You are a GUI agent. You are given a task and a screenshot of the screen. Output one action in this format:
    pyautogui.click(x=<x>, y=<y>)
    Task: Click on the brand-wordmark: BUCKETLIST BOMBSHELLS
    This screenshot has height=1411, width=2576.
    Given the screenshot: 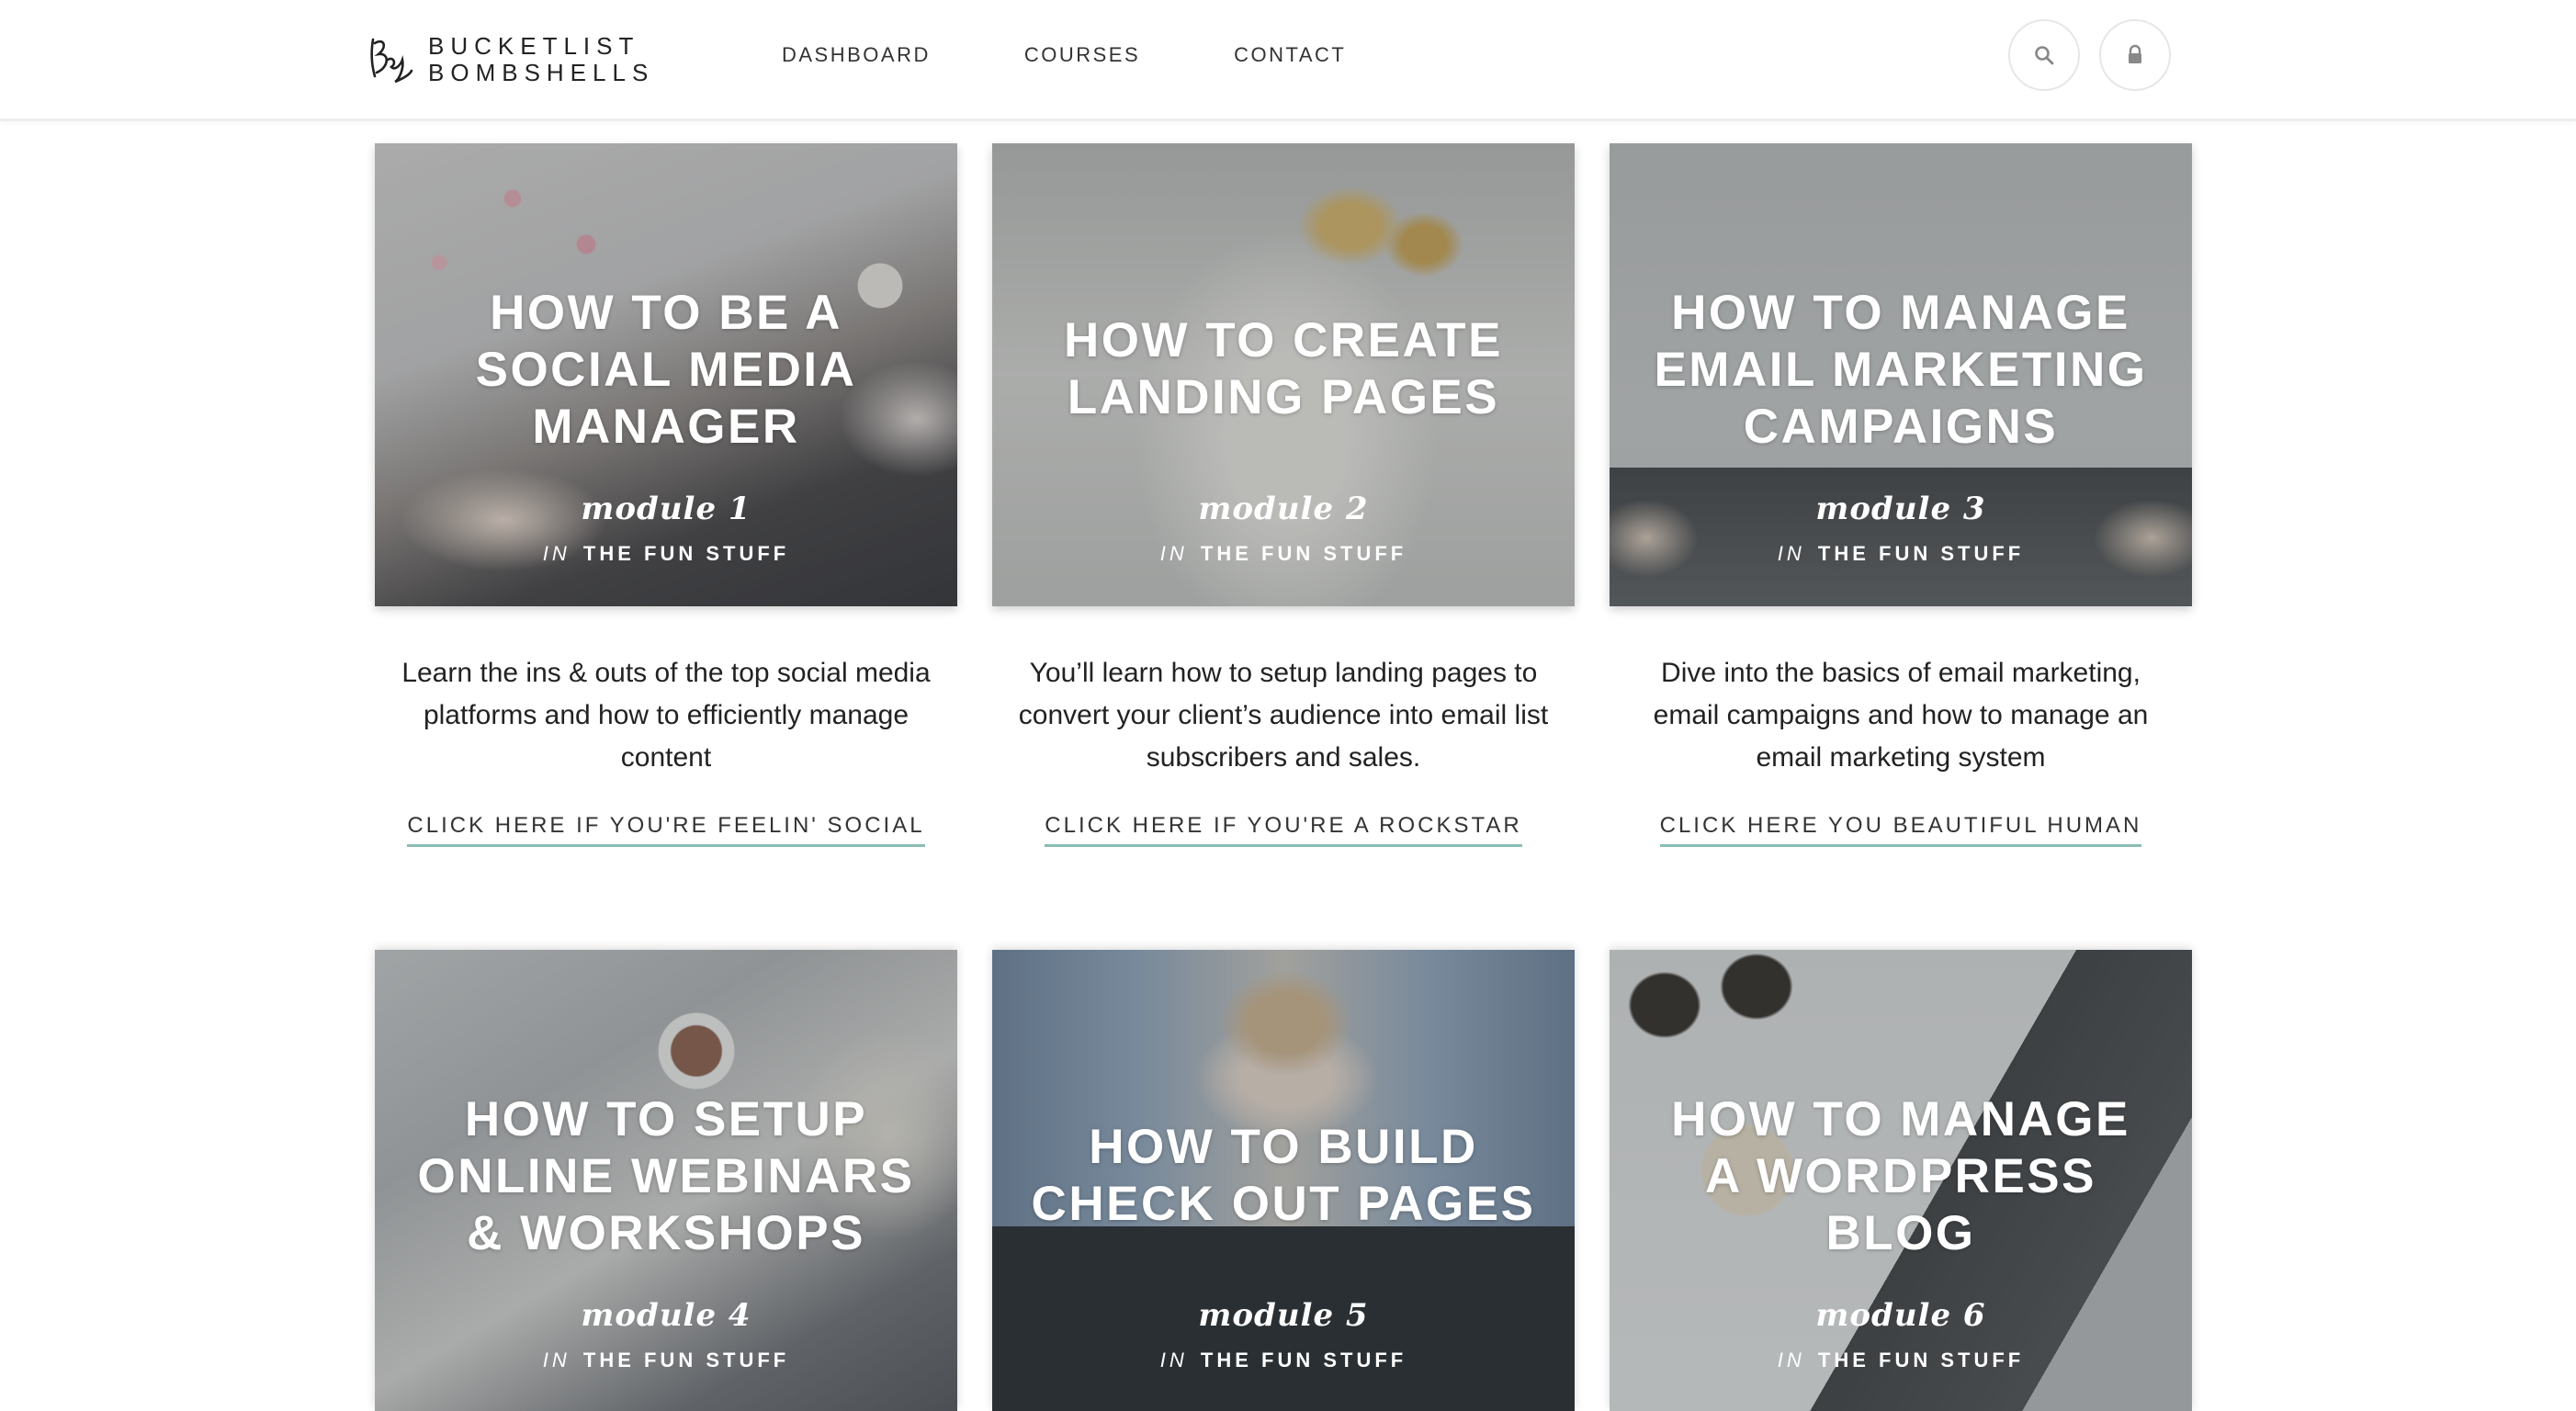 What is the action you would take?
    pyautogui.click(x=541, y=59)
    